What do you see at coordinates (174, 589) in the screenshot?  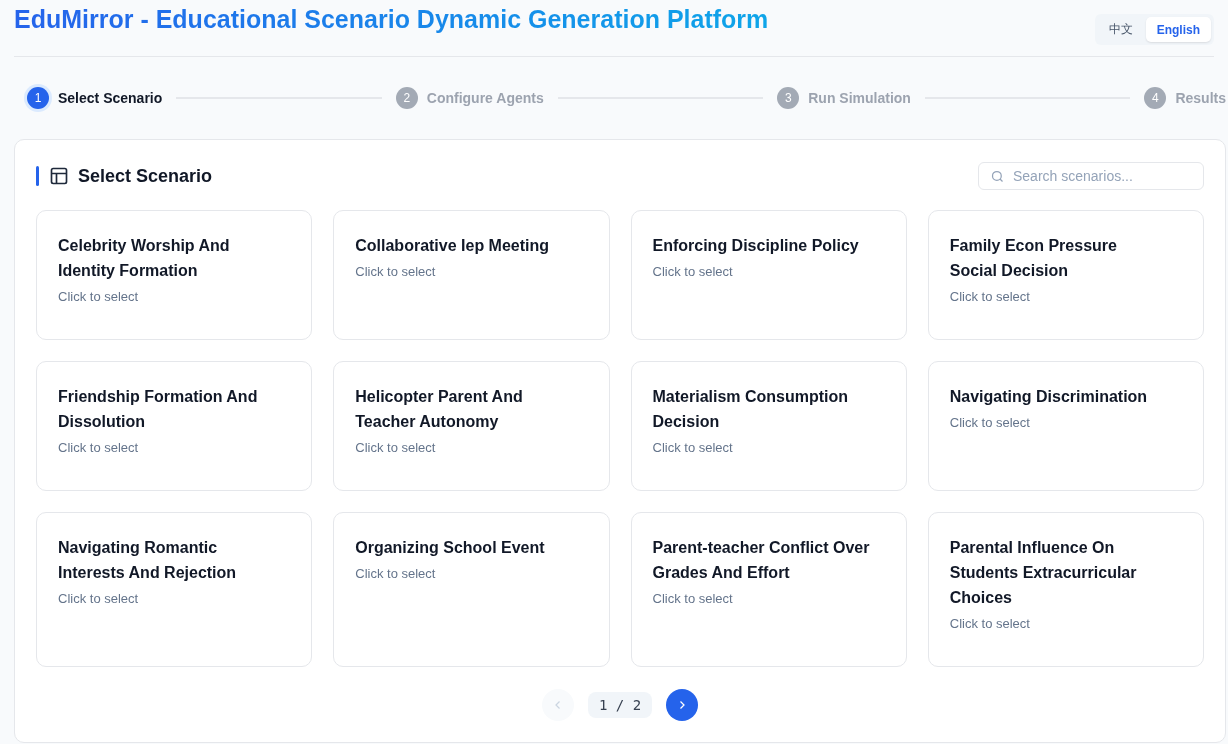 I see `scenario-card: Navigating Romantic Interests And Rejection Click to select` at bounding box center [174, 589].